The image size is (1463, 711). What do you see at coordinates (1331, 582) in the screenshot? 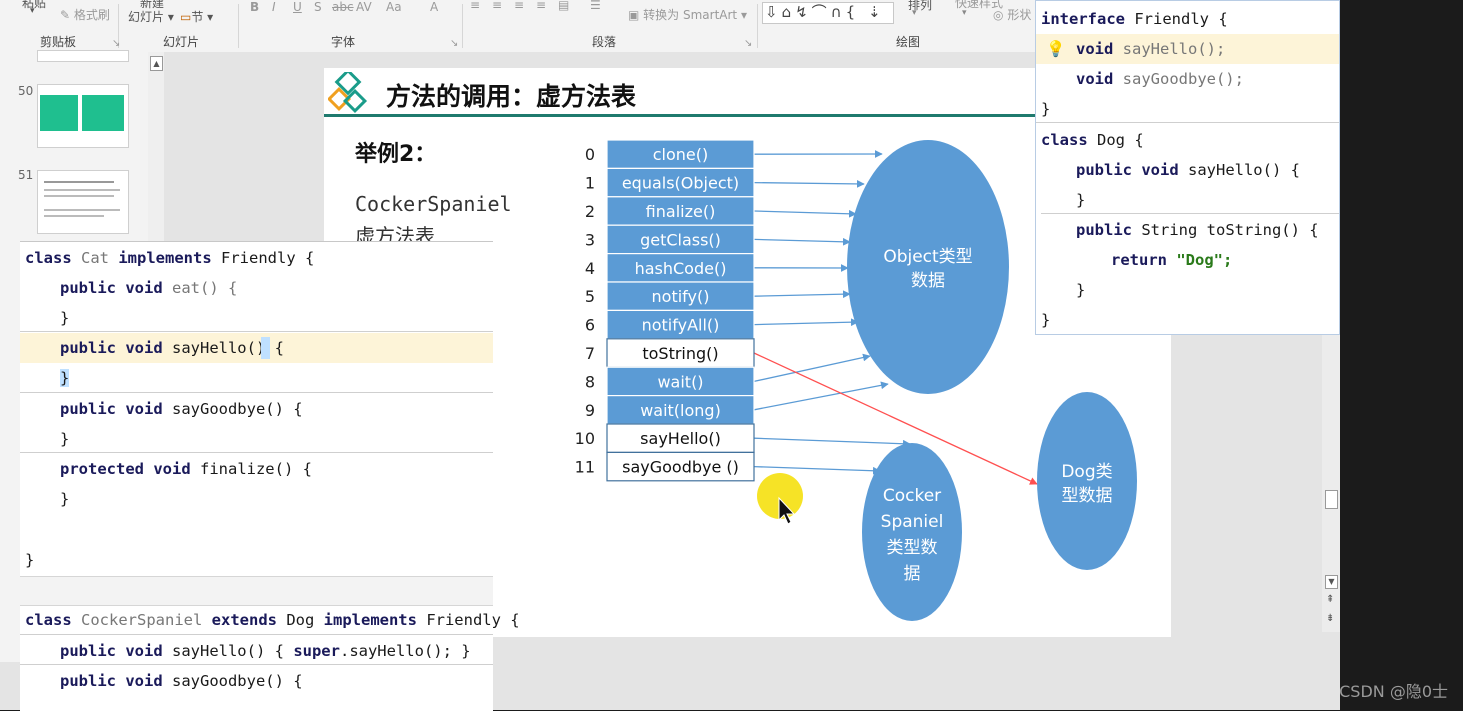
I see `scroll-down-icon: ▼` at bounding box center [1331, 582].